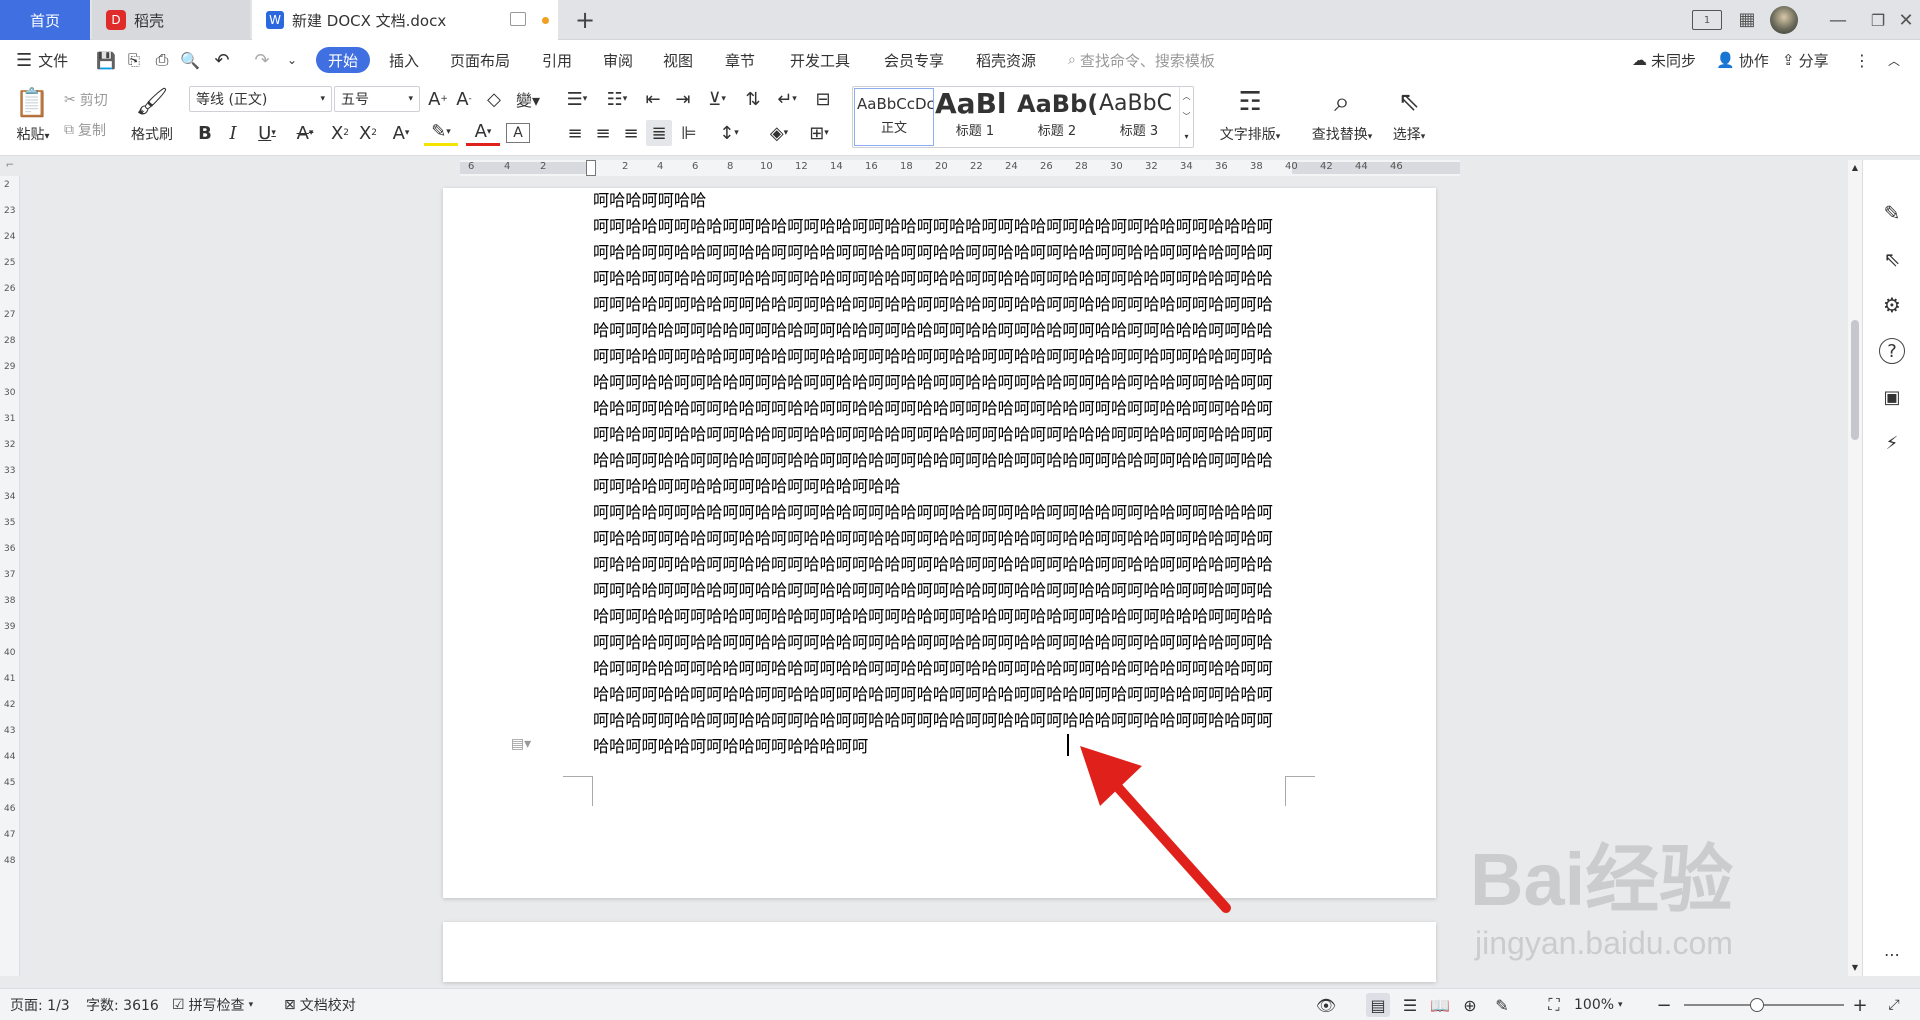  Describe the element at coordinates (1326, 1005) in the screenshot. I see `eye-protect-icon: 👁` at that location.